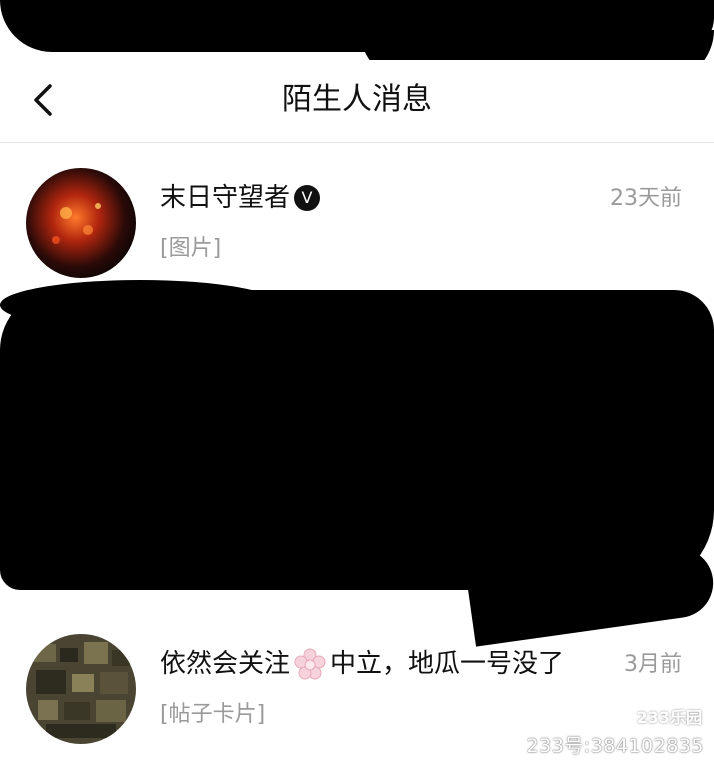  I want to click on message-preview: [图片], so click(191, 248).